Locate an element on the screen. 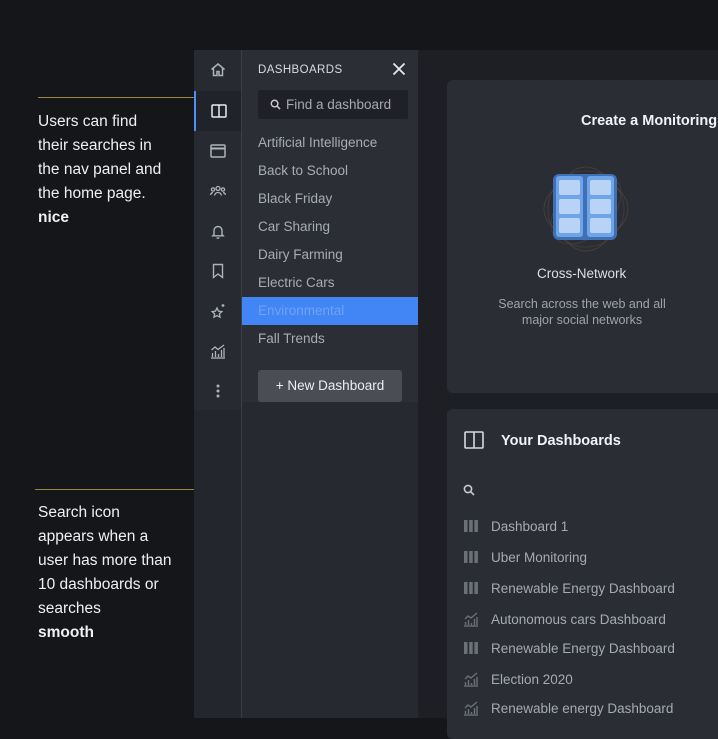 The image size is (718, 739). dashboard-list-item: Electric Cars is located at coordinates (330, 283).